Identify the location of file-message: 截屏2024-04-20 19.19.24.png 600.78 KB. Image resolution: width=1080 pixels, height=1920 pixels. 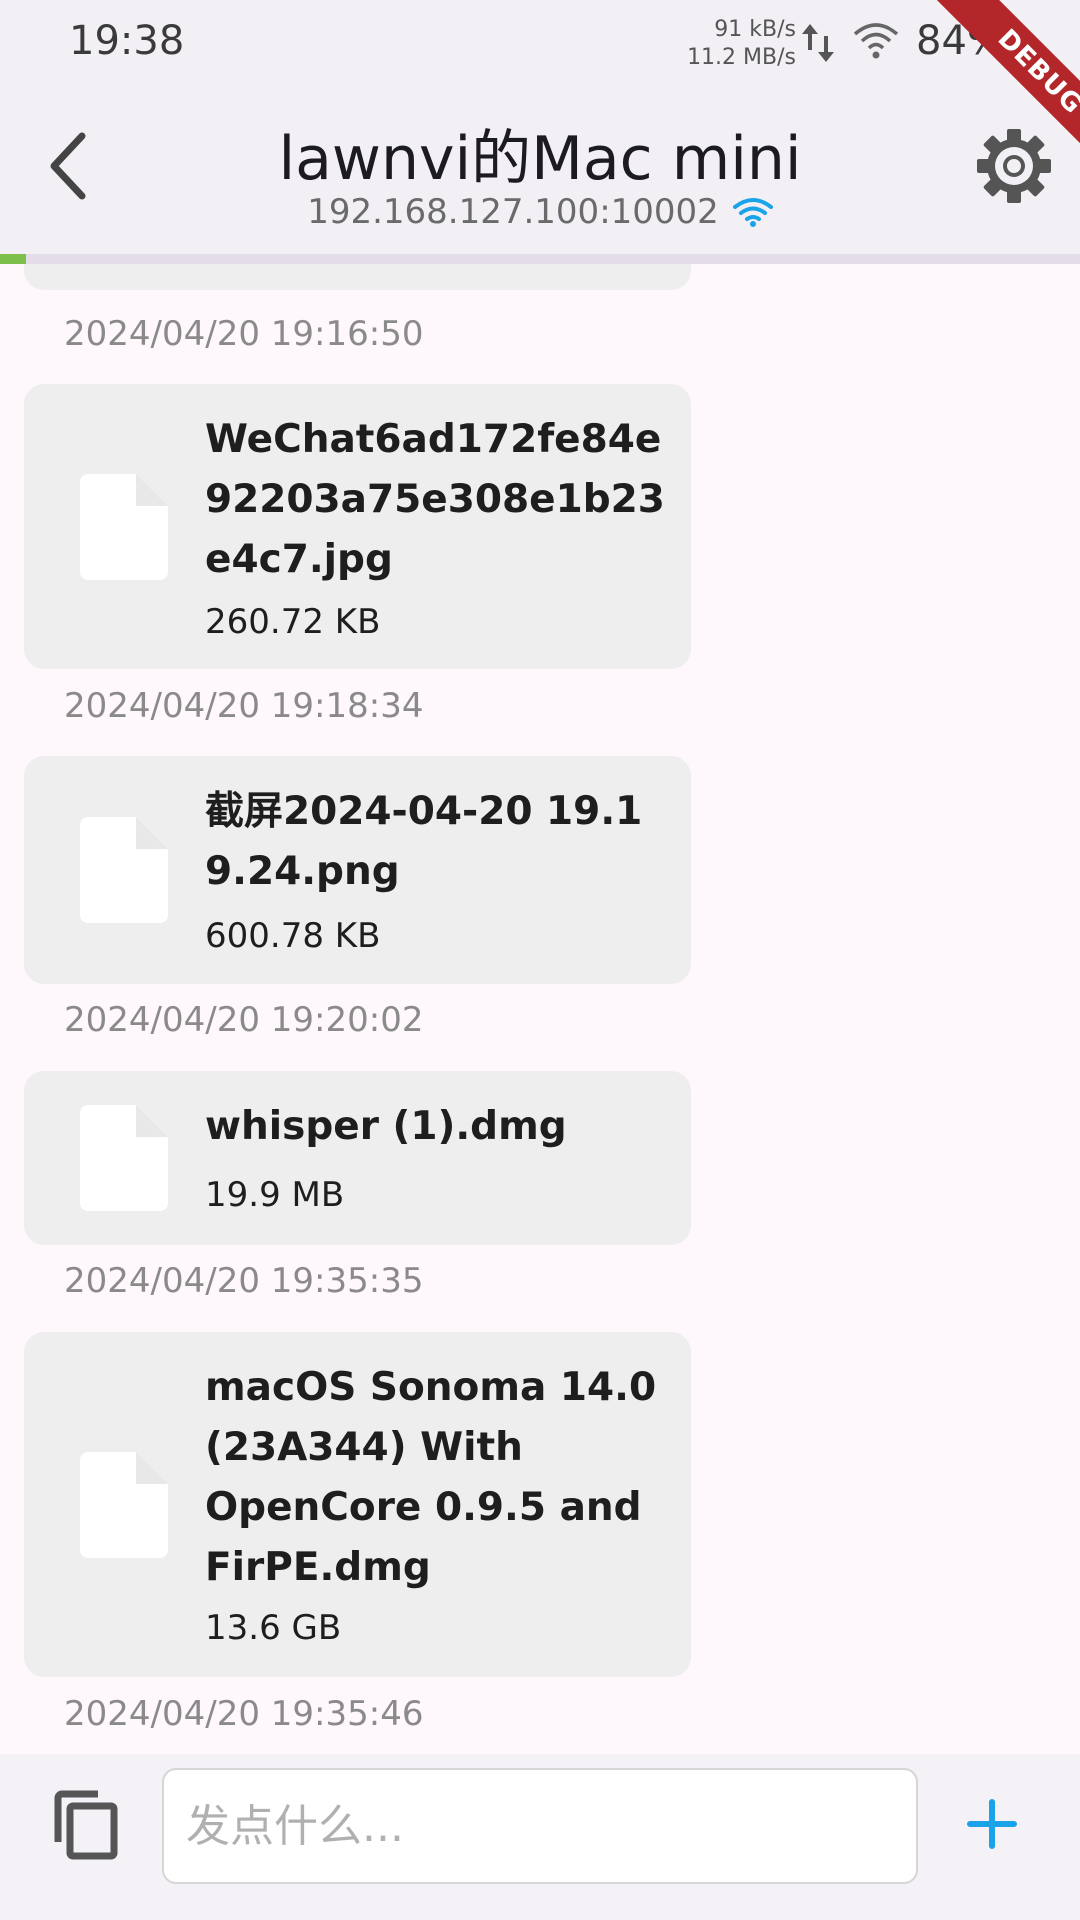
(357, 870).